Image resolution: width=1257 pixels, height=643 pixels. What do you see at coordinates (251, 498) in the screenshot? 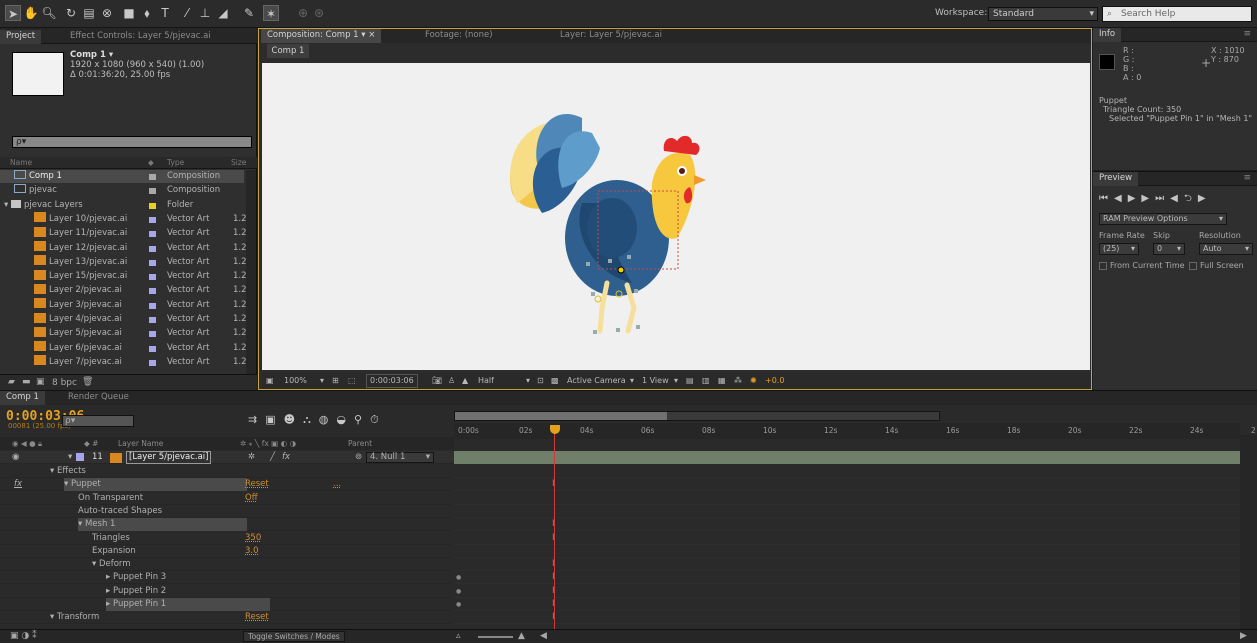
I see `property-value: Off` at bounding box center [251, 498].